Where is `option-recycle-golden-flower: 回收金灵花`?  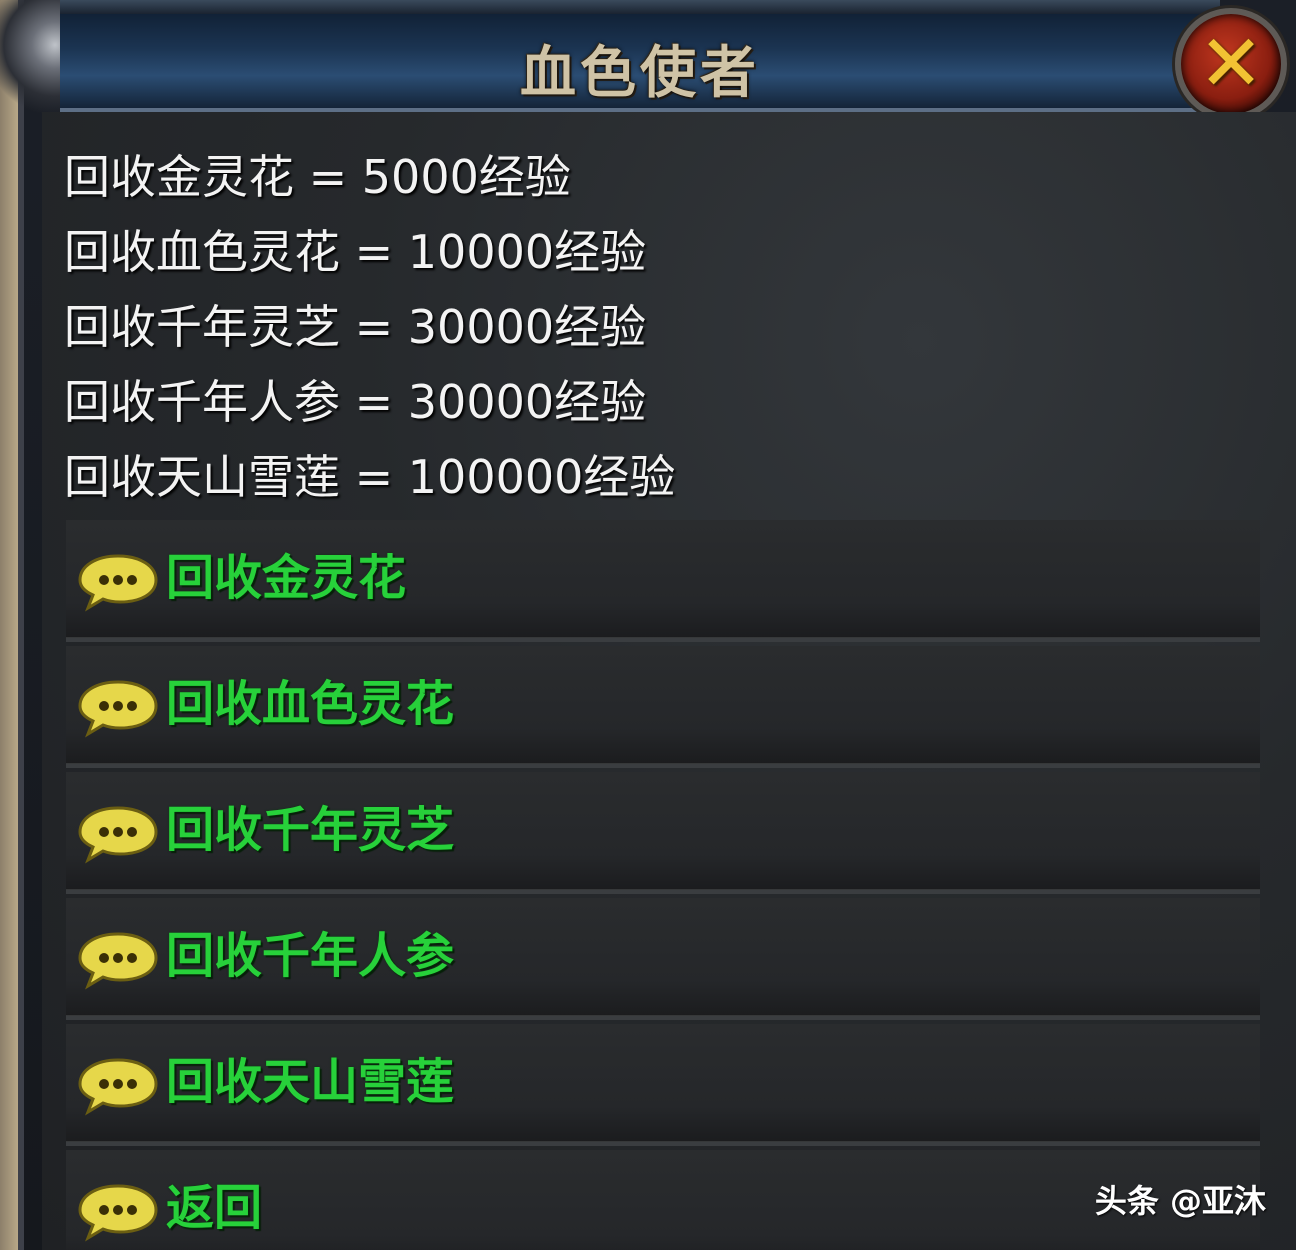 option-recycle-golden-flower: 回收金灵花 is located at coordinates (663, 581).